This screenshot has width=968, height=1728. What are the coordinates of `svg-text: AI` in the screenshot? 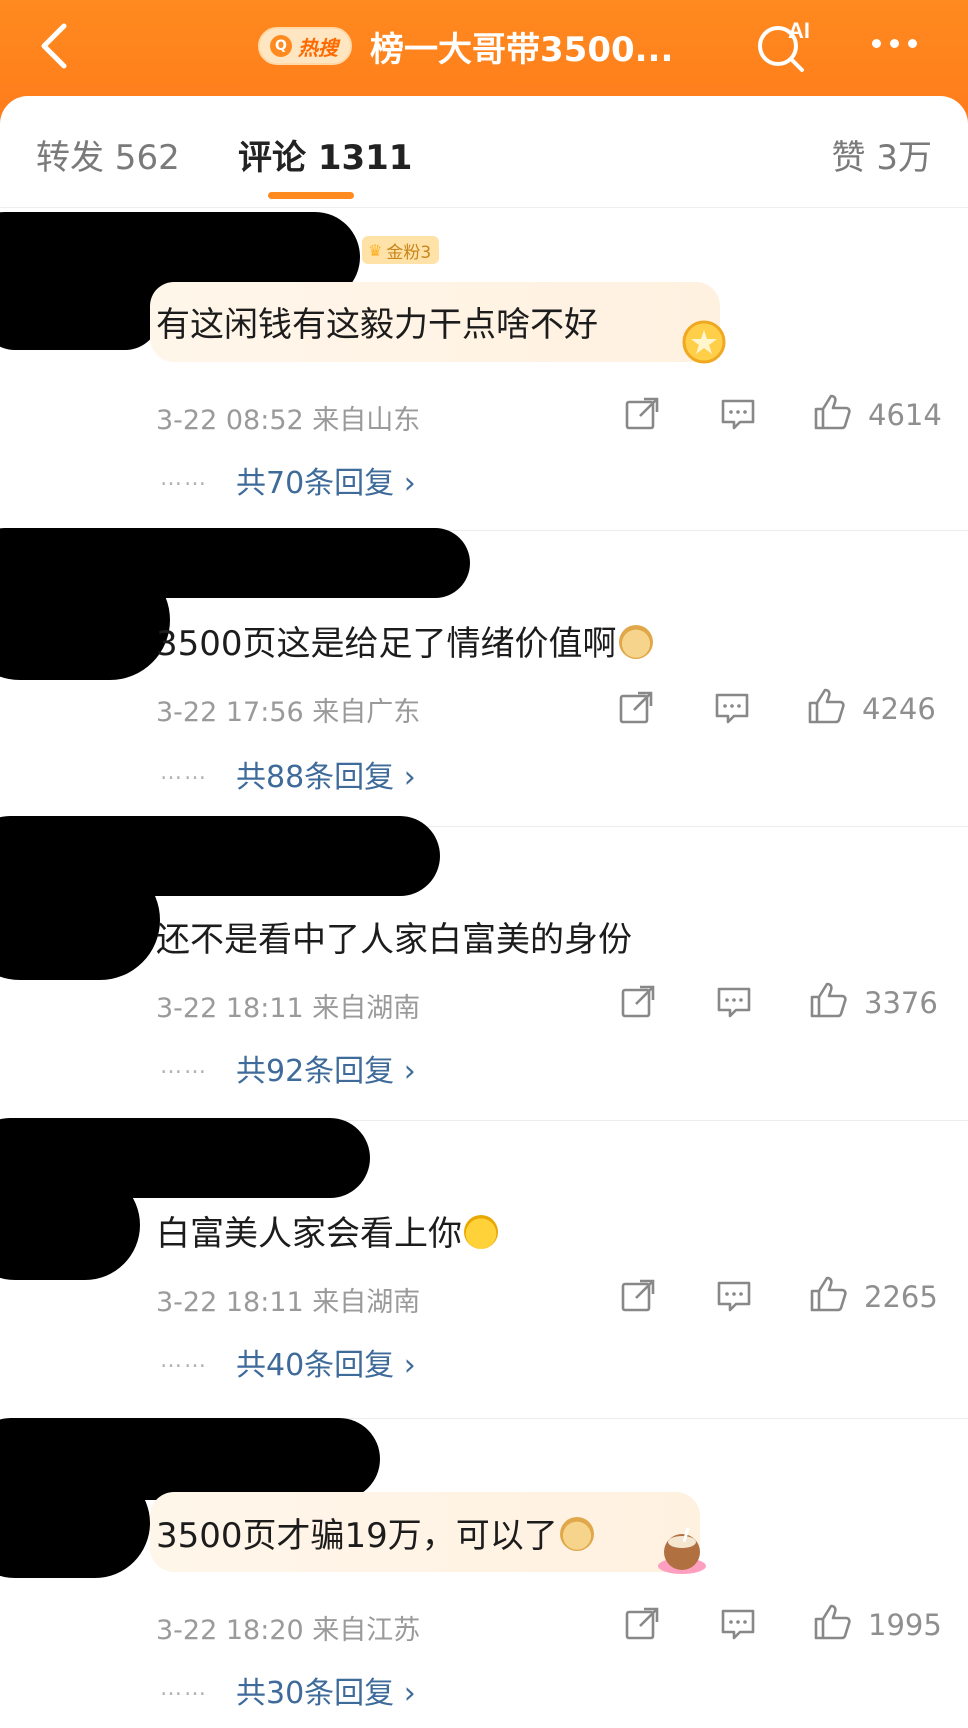 It's located at (799, 30).